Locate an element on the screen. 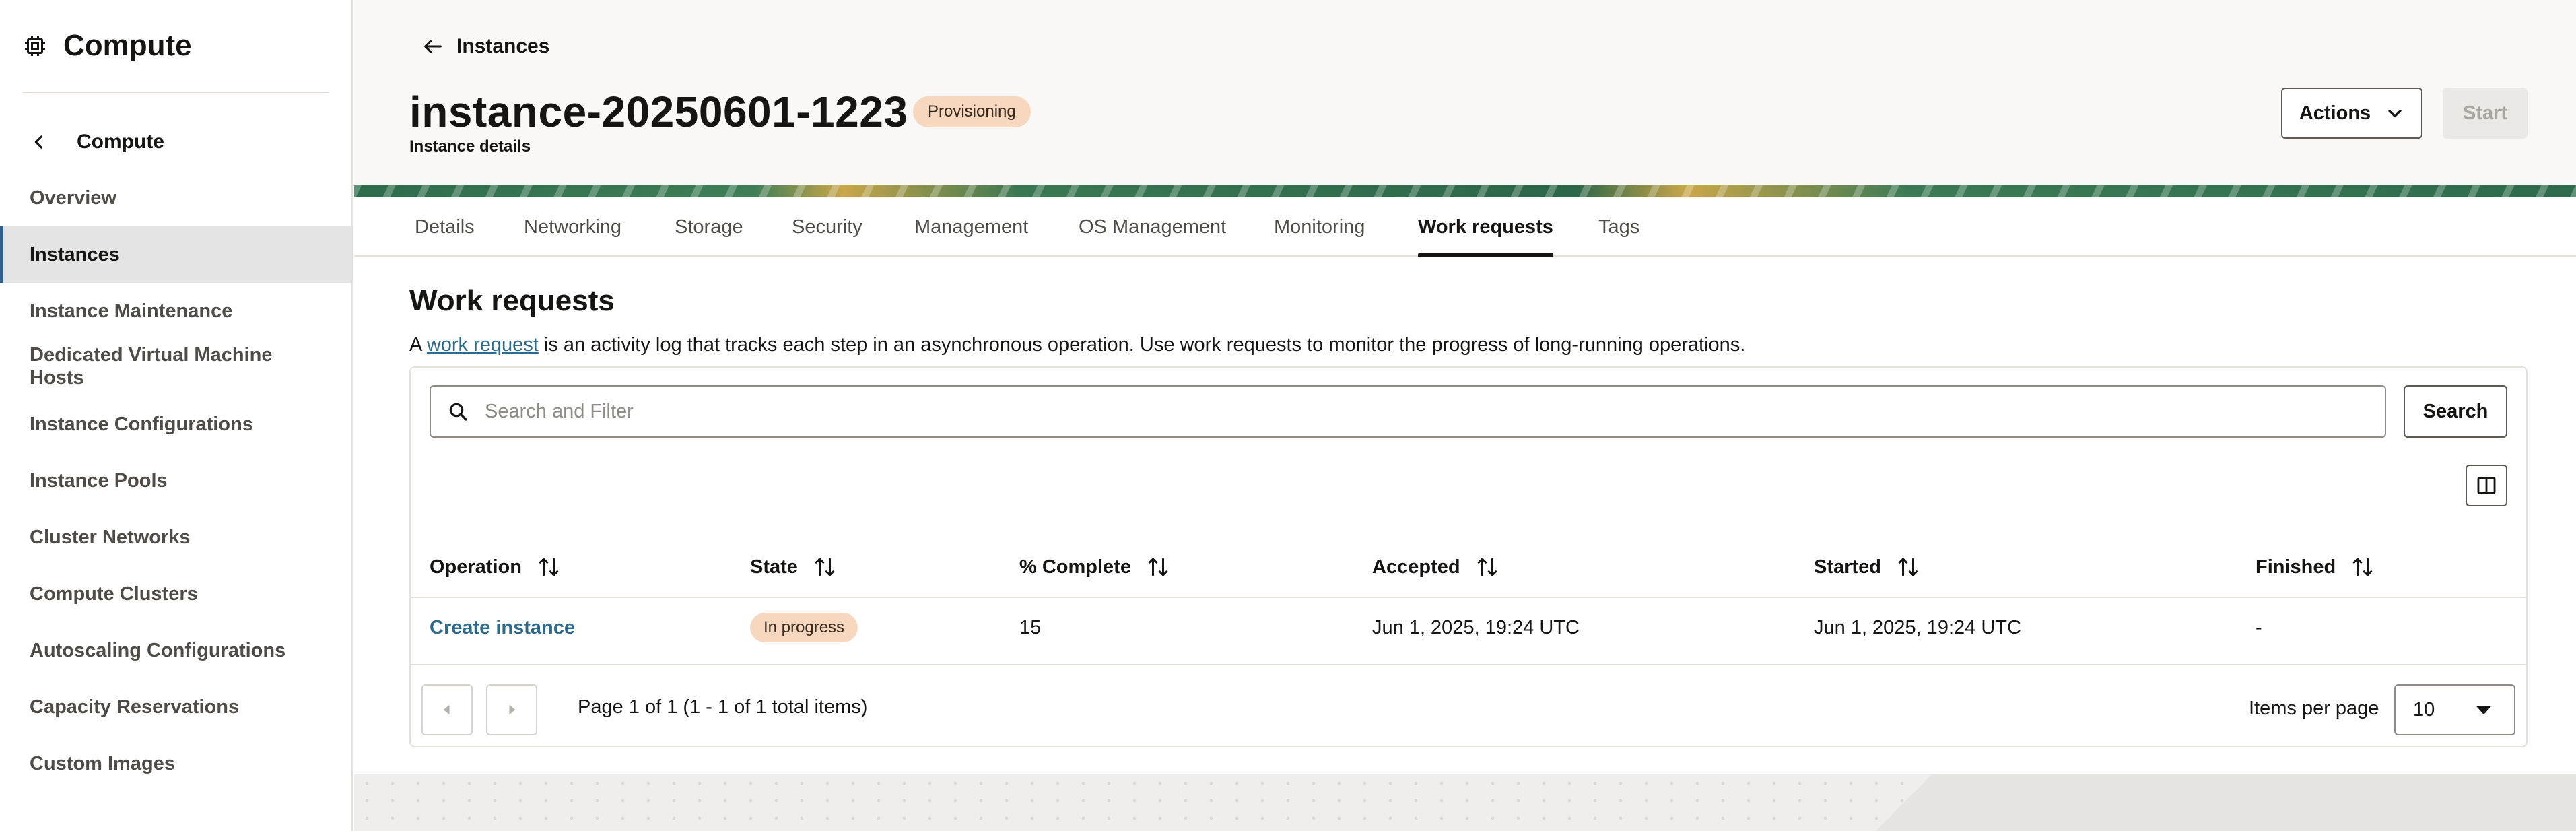 The width and height of the screenshot is (2576, 831). arrow-left-icon is located at coordinates (433, 46).